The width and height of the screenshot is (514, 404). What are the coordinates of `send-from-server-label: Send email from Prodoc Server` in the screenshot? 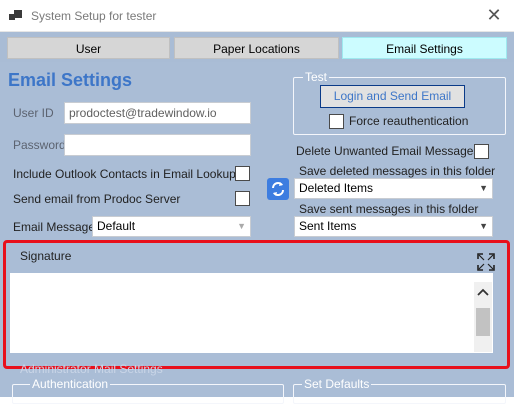 It's located at (97, 199).